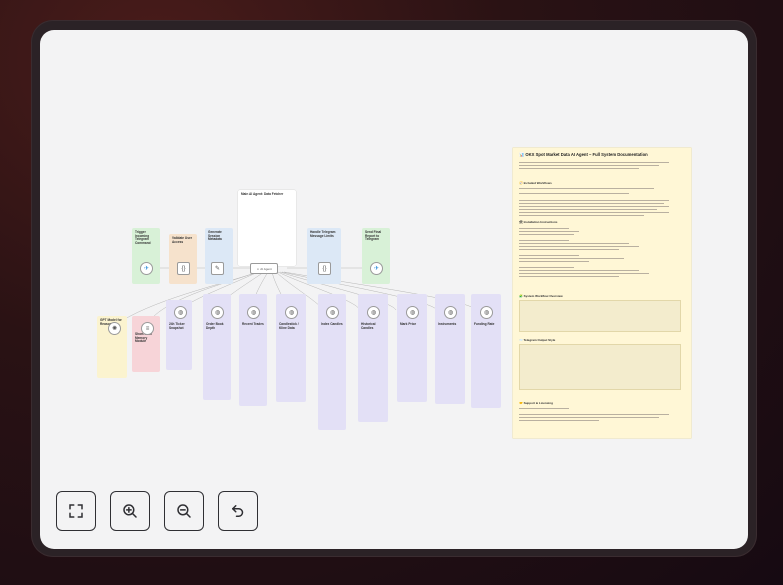  Describe the element at coordinates (146, 256) in the screenshot. I see `note-telegram-trigger: Trigger Incoming Telegram Command` at that location.